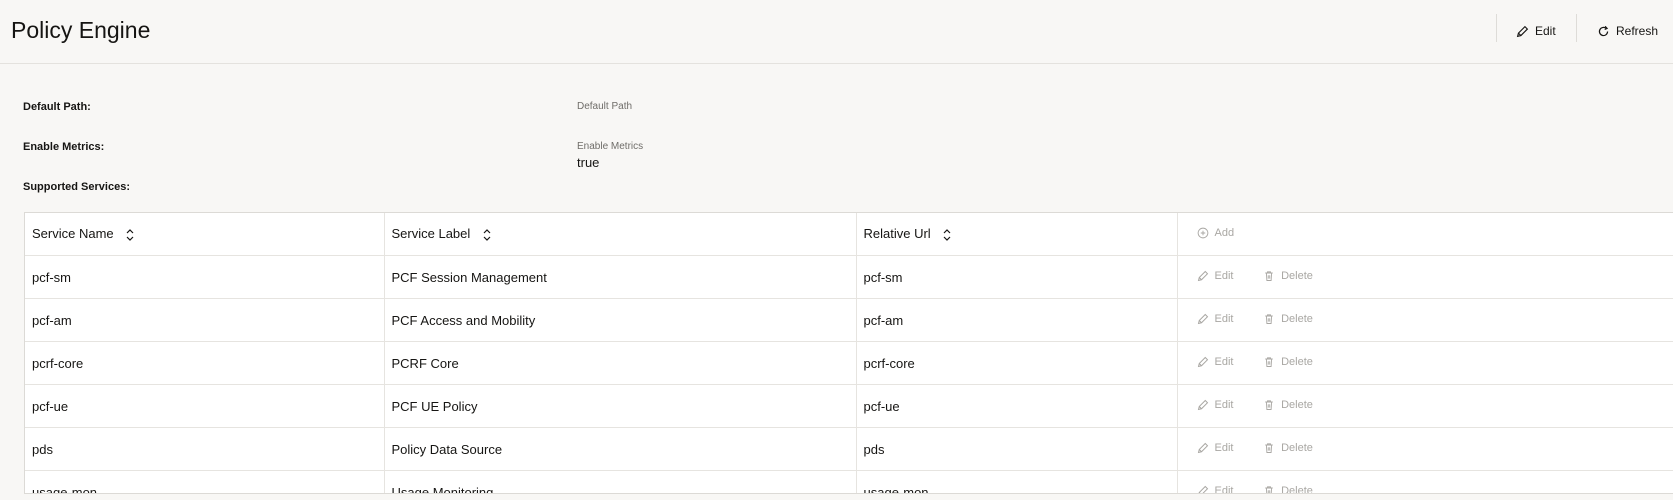  I want to click on edit-button: Edit, so click(1536, 31).